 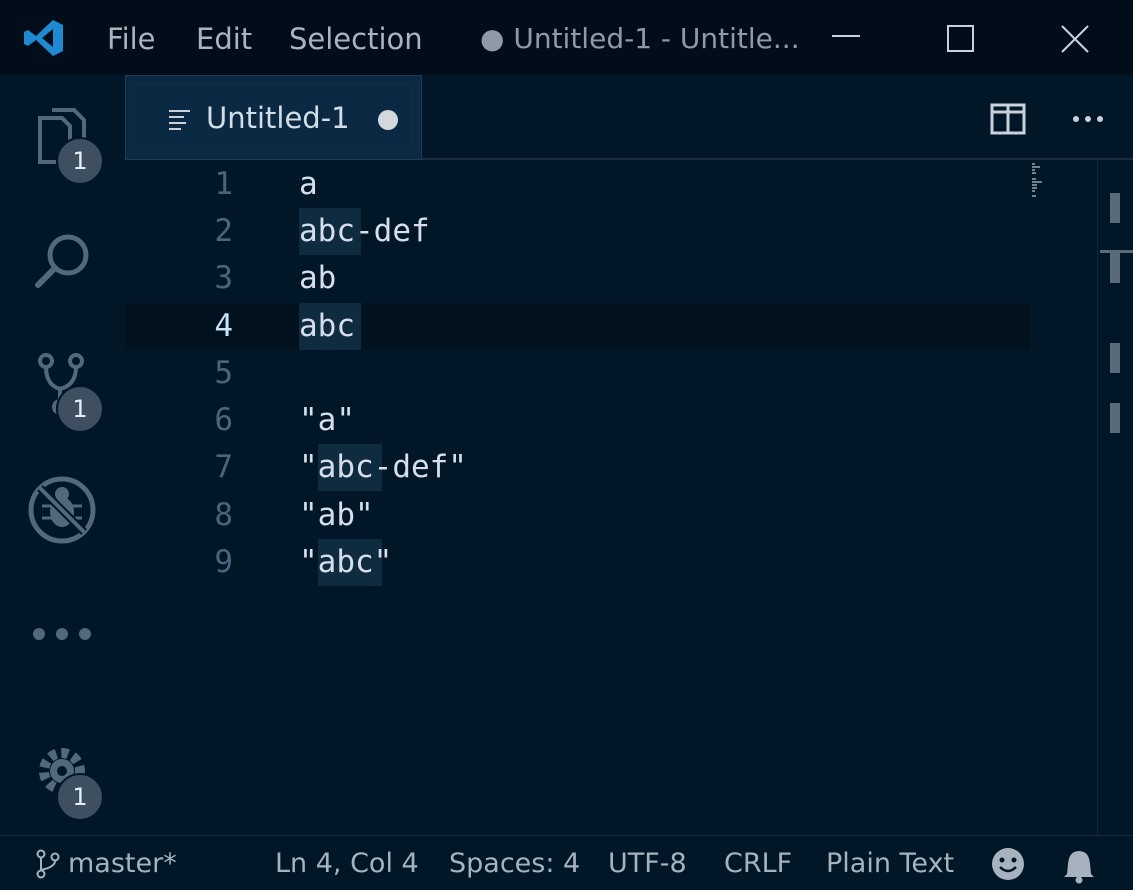 What do you see at coordinates (223, 515) in the screenshot?
I see `line-number: 8` at bounding box center [223, 515].